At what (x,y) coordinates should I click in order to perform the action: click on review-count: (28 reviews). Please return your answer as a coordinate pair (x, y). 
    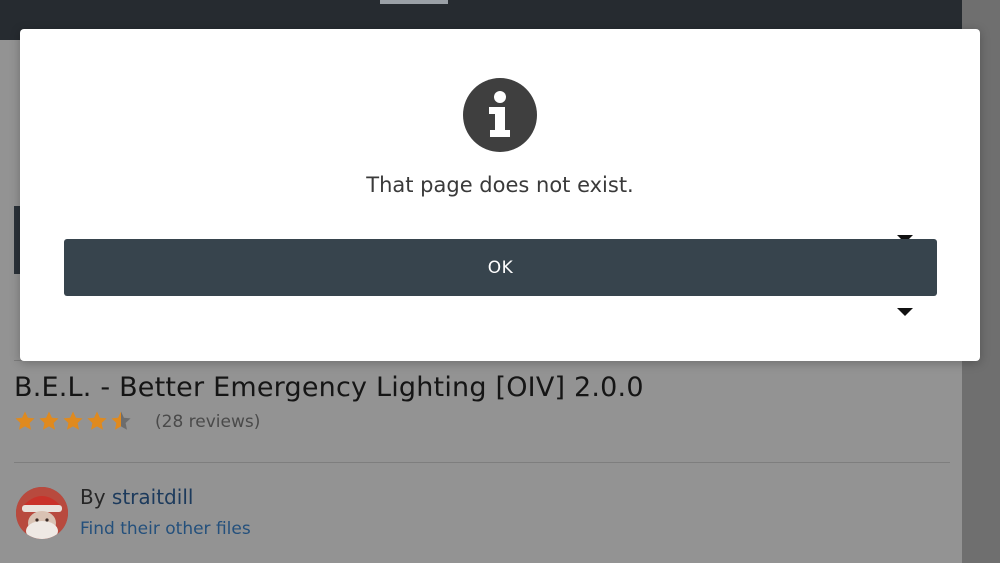
    Looking at the image, I should click on (207, 422).